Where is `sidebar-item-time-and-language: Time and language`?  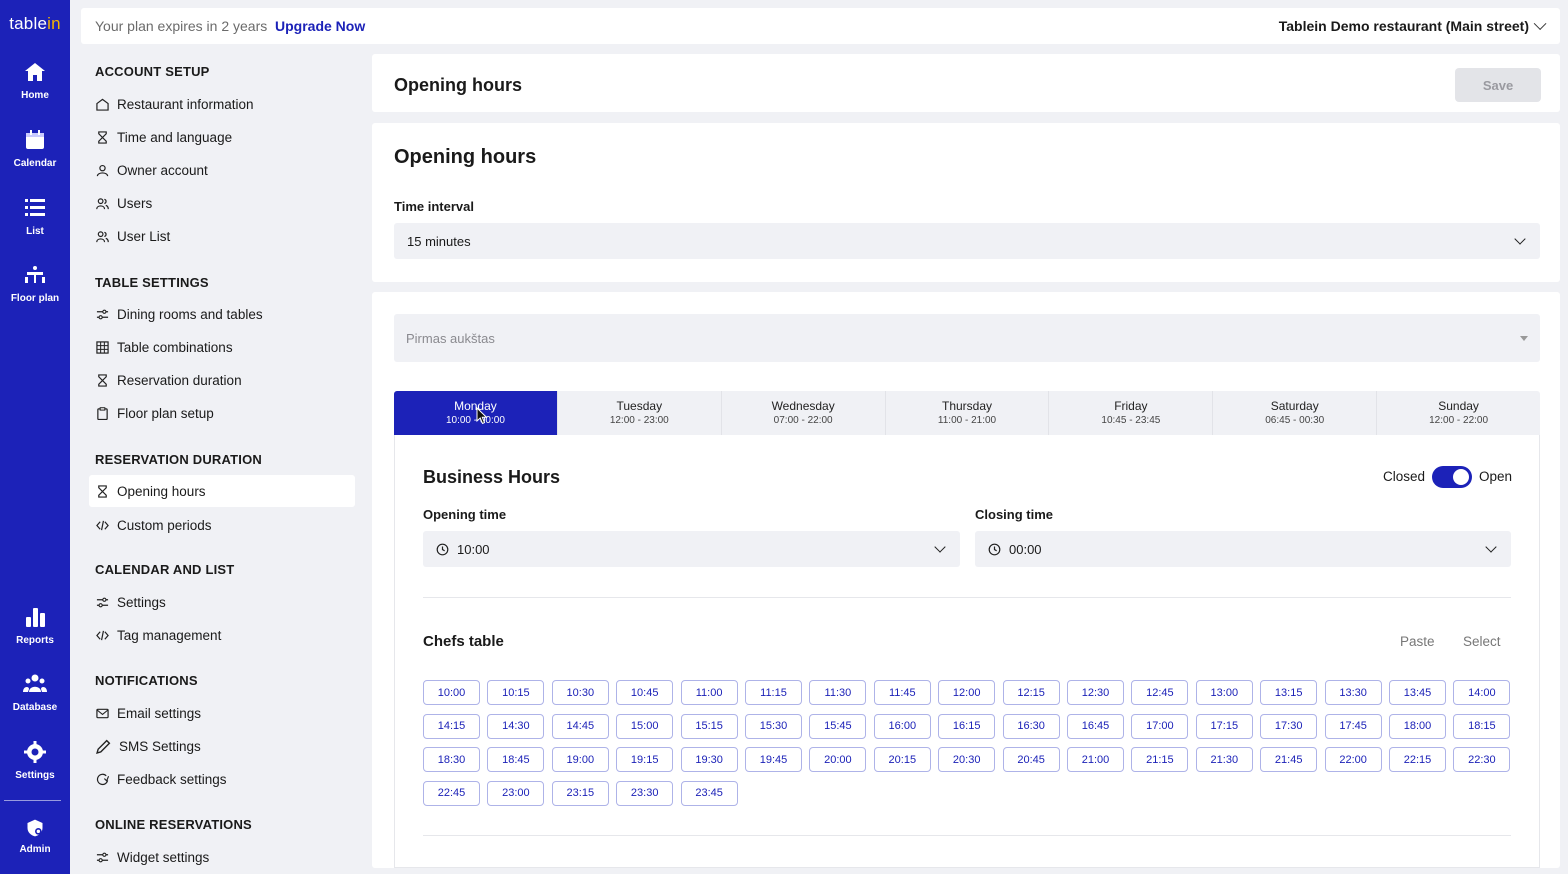
sidebar-item-time-and-language: Time and language is located at coordinates (222, 137).